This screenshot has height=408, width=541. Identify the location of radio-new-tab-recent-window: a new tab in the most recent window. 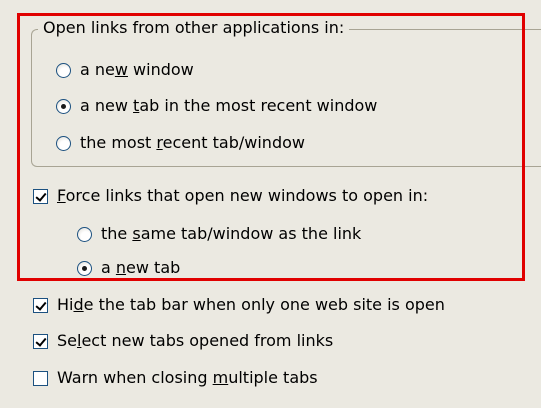
(216, 106).